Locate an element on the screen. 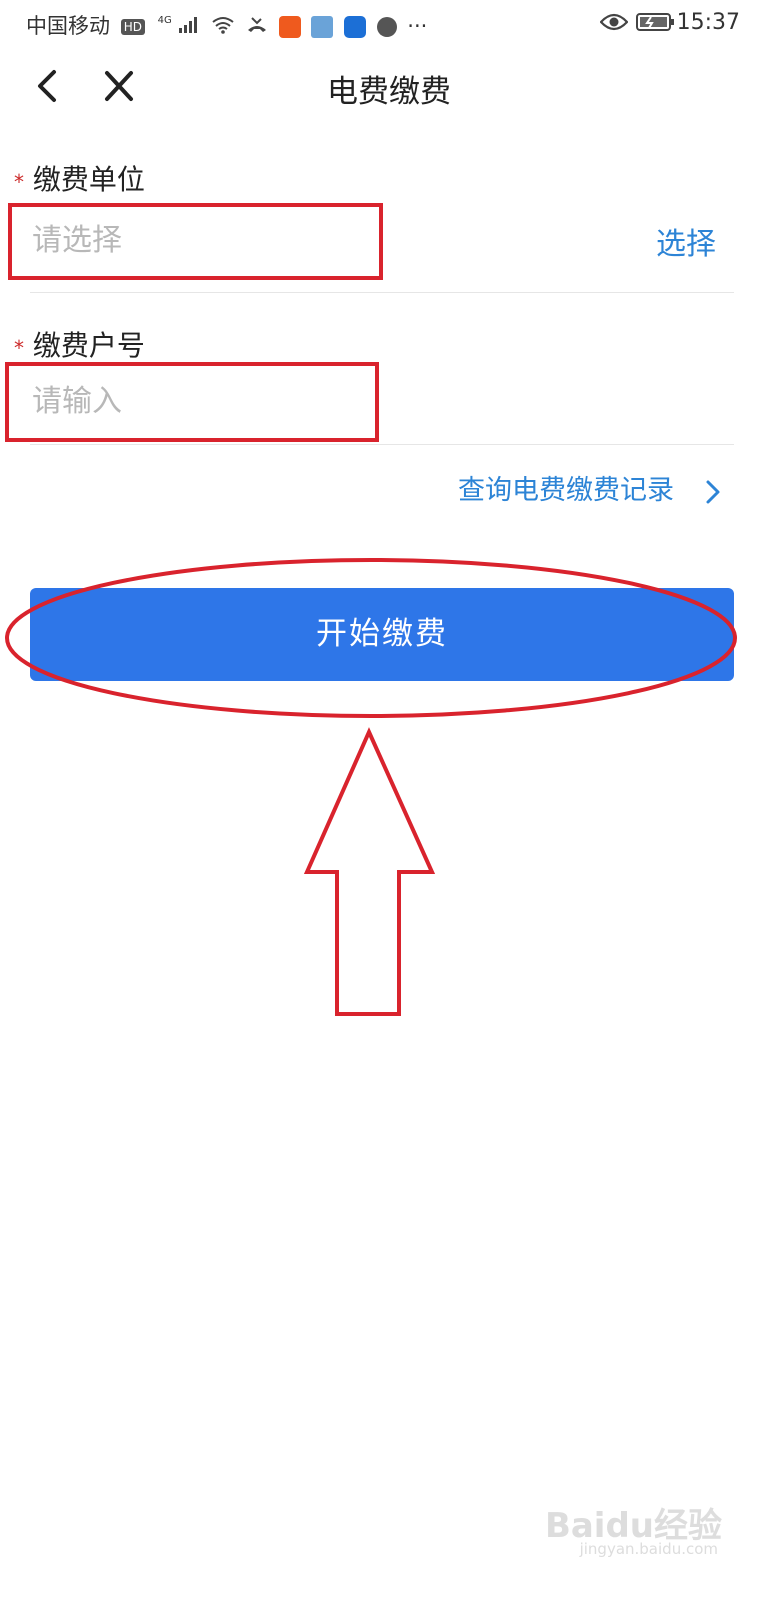 The width and height of the screenshot is (778, 1600). watermark-url: jingyan.baidu.com is located at coordinates (648, 1549).